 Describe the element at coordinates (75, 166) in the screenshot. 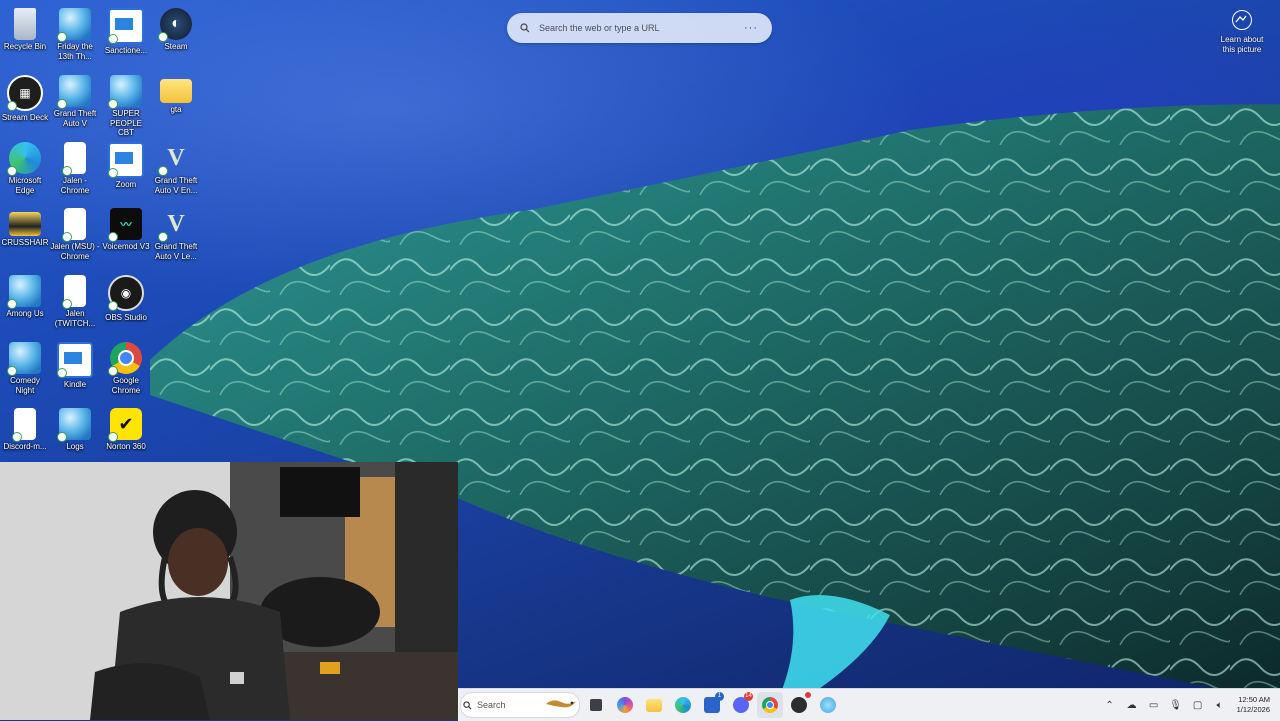

I see `desktop-icon-jalen-chrome: Jalen - Chrome` at that location.